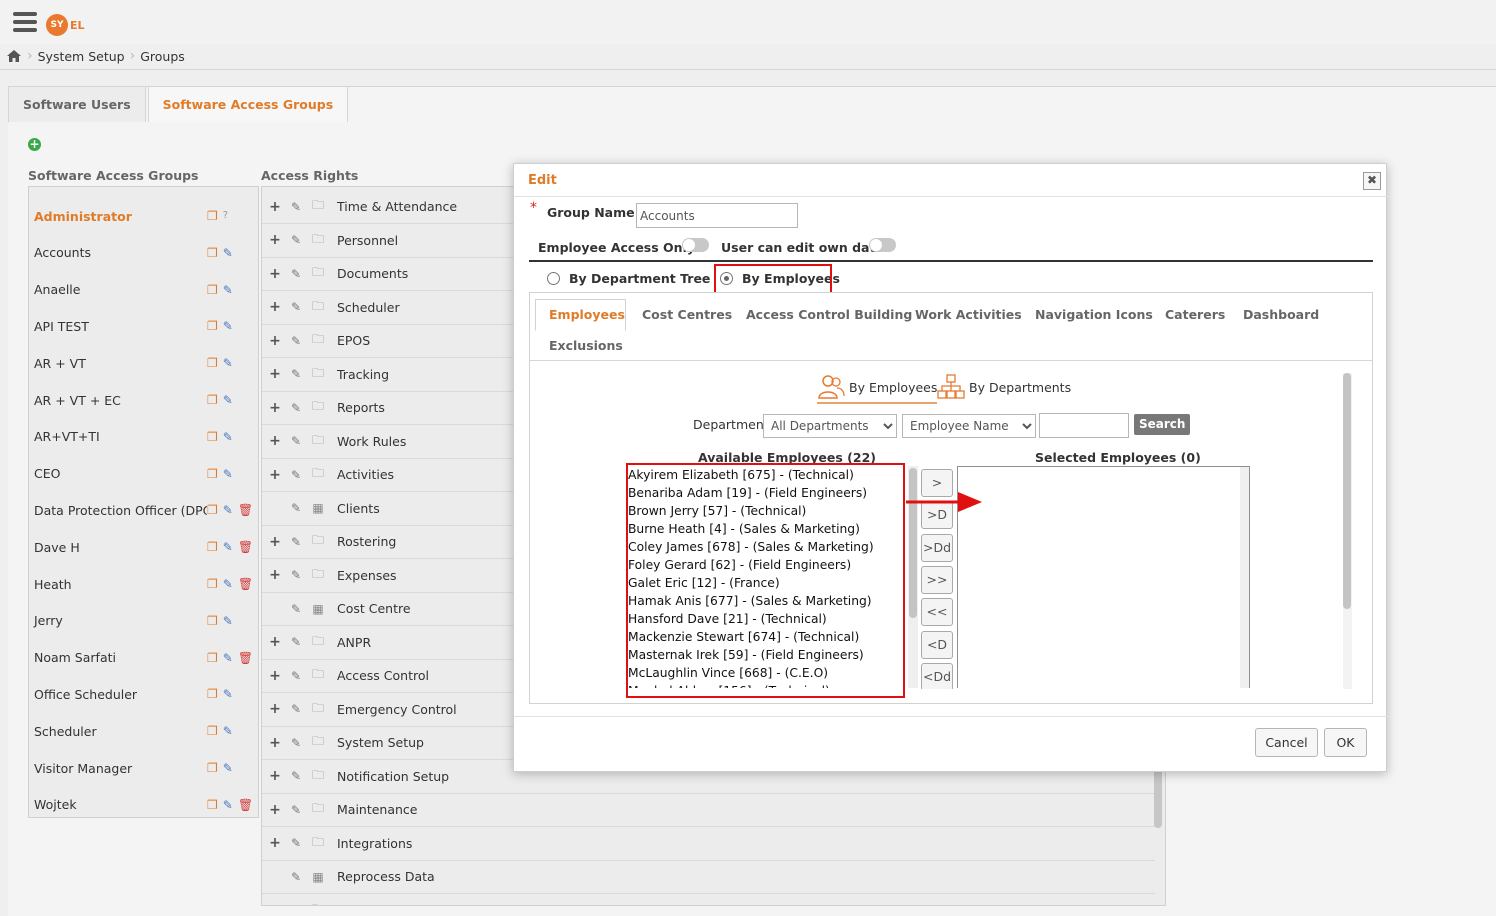 Image resolution: width=1496 pixels, height=916 pixels. What do you see at coordinates (144, 731) in the screenshot?
I see `group-row: Scheduler ❐ ✎` at bounding box center [144, 731].